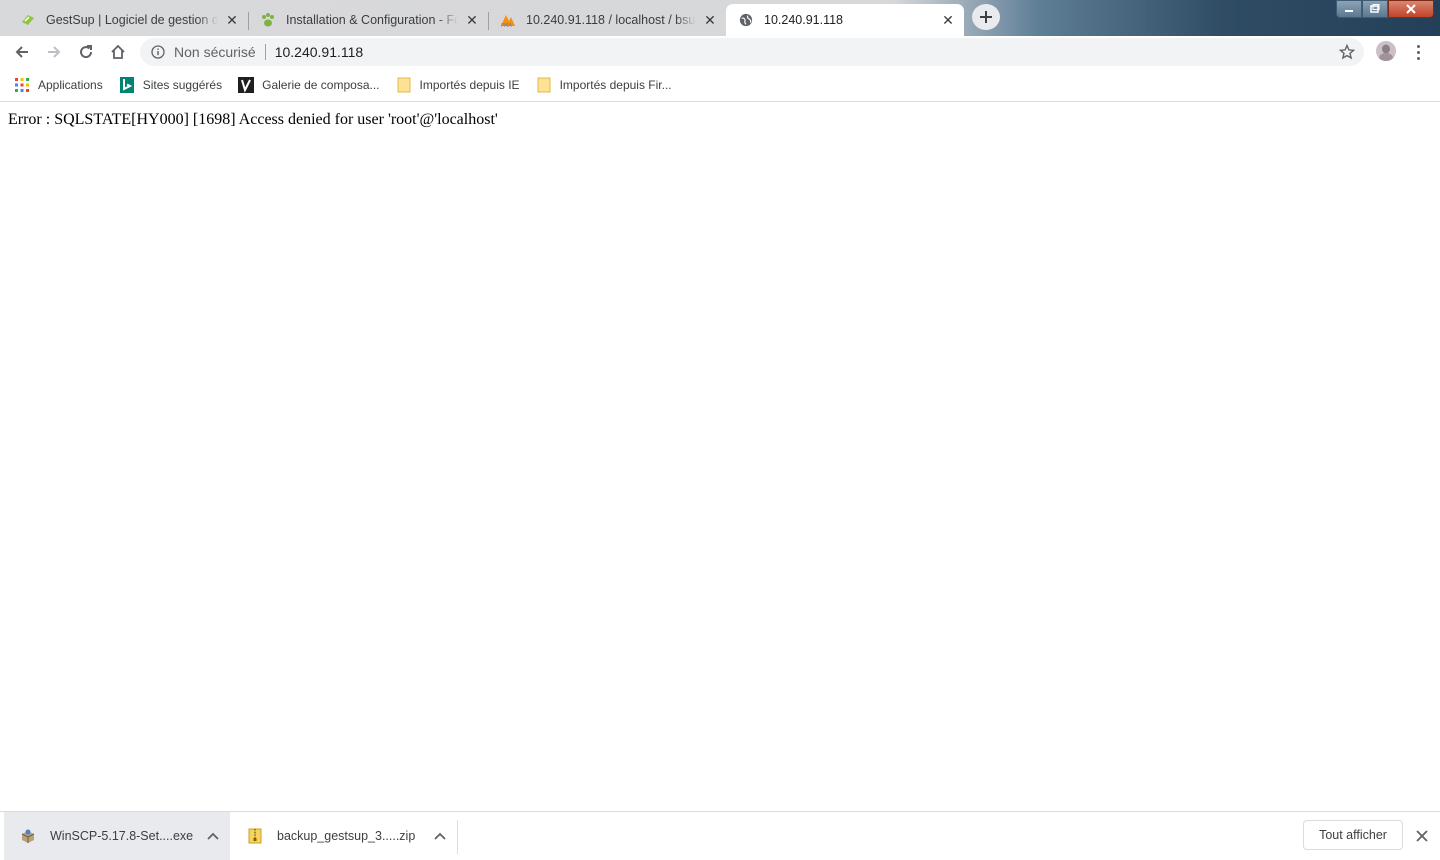 The height and width of the screenshot is (860, 1440). What do you see at coordinates (372, 20) in the screenshot?
I see `tab-title: Installation & Configuration - For` at bounding box center [372, 20].